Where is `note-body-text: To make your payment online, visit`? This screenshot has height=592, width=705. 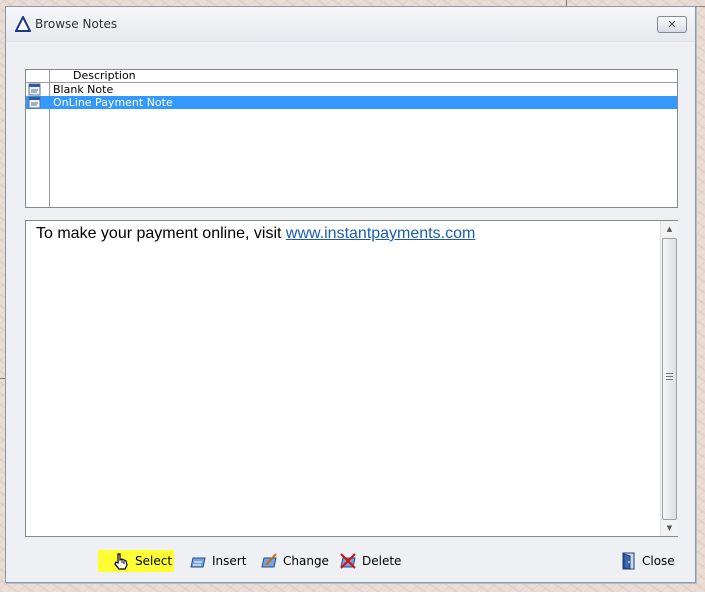 note-body-text: To make your payment online, visit is located at coordinates (161, 233).